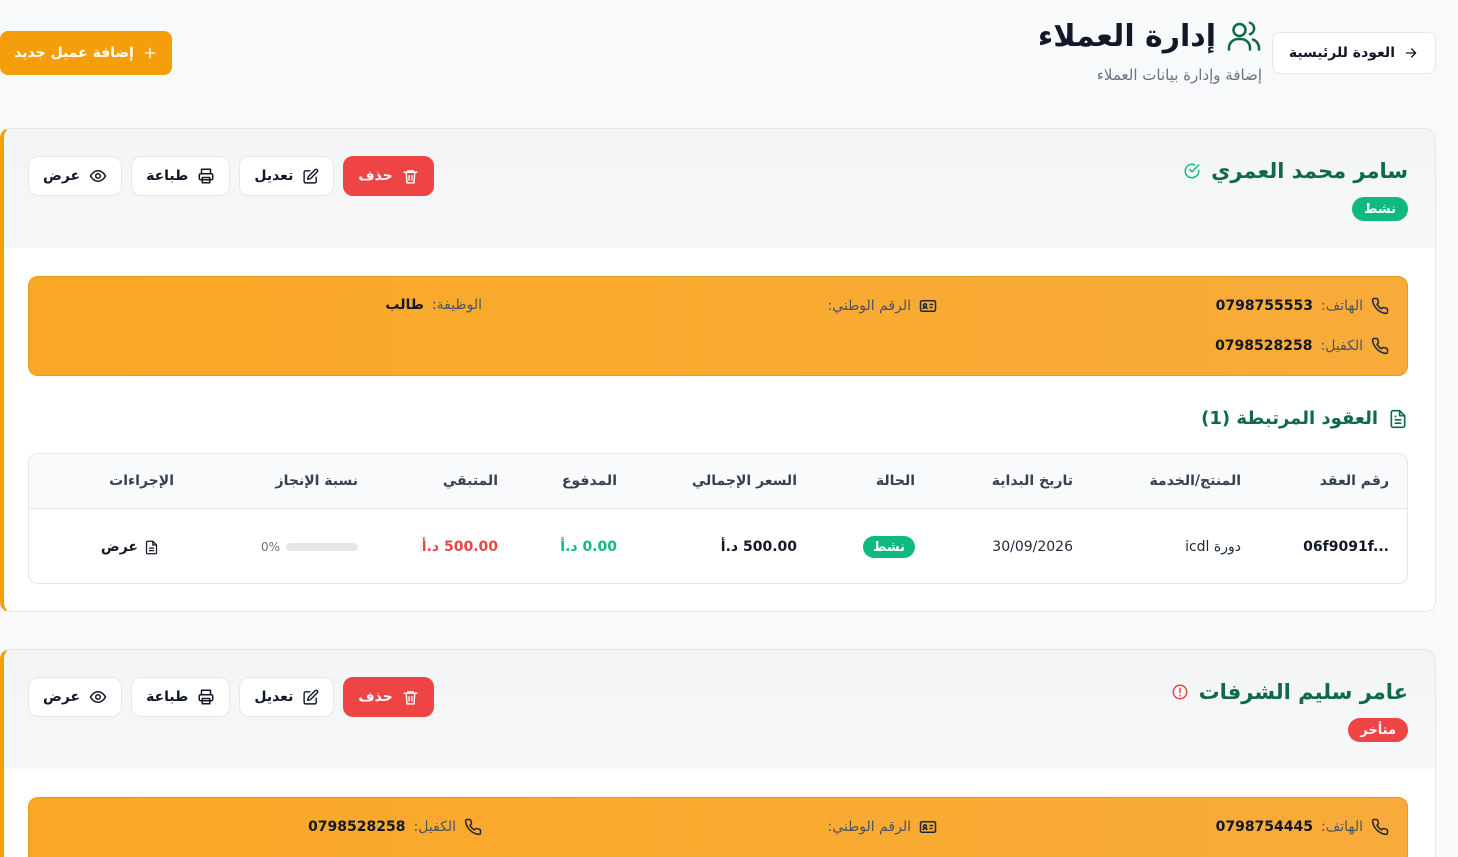 This screenshot has height=857, width=1458. What do you see at coordinates (270, 547) in the screenshot?
I see `progress-percent: 0%` at bounding box center [270, 547].